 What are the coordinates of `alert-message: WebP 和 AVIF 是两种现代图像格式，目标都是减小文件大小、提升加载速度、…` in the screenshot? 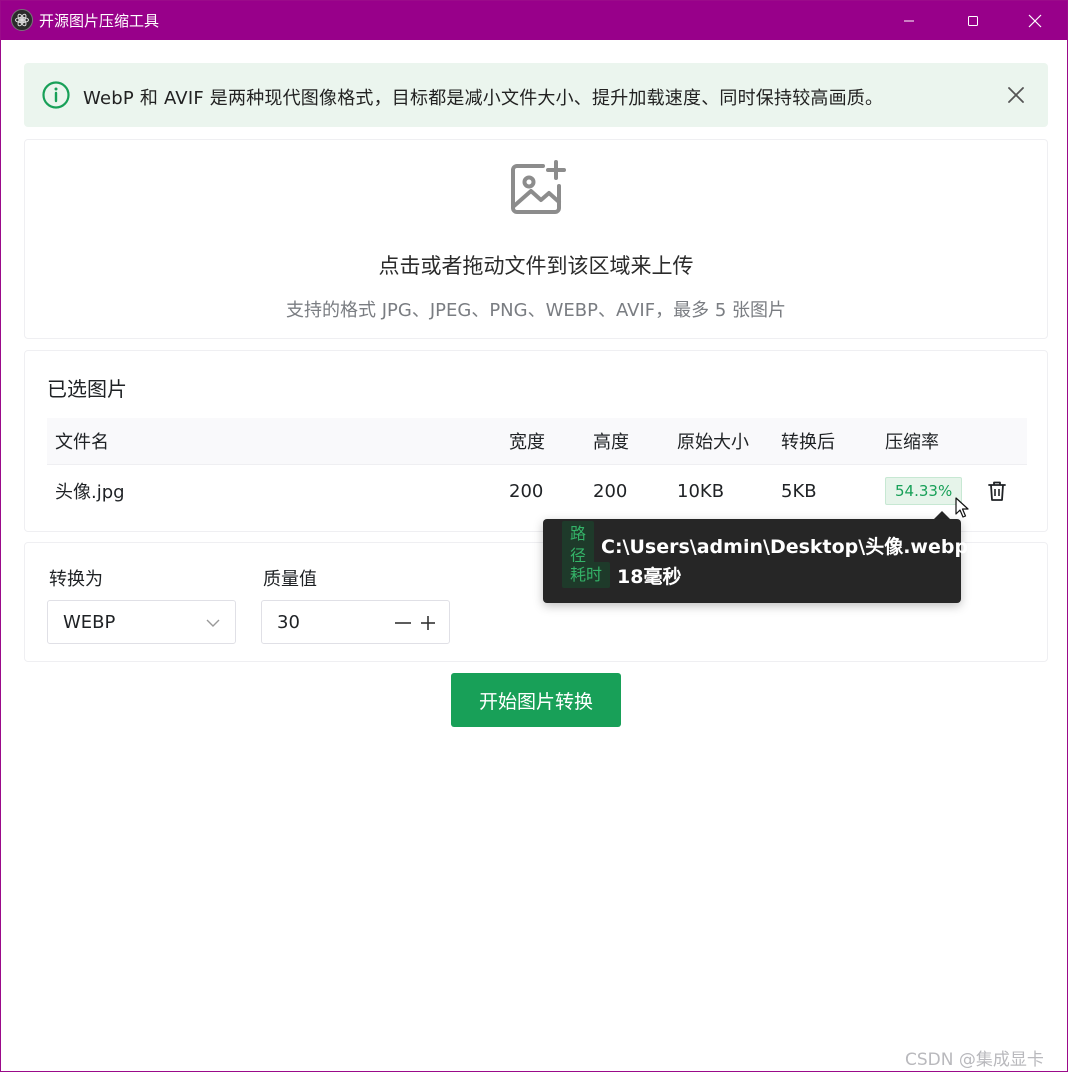 It's located at (483, 98).